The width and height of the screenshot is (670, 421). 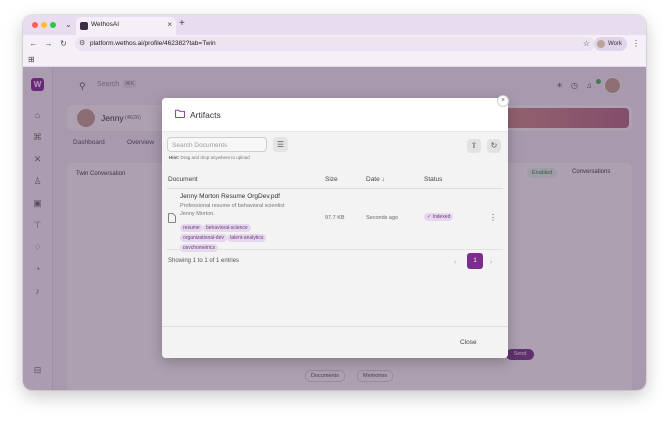 I want to click on upload-hint: Hint: Drag and drop anywhere to upload, so click(x=209, y=157).